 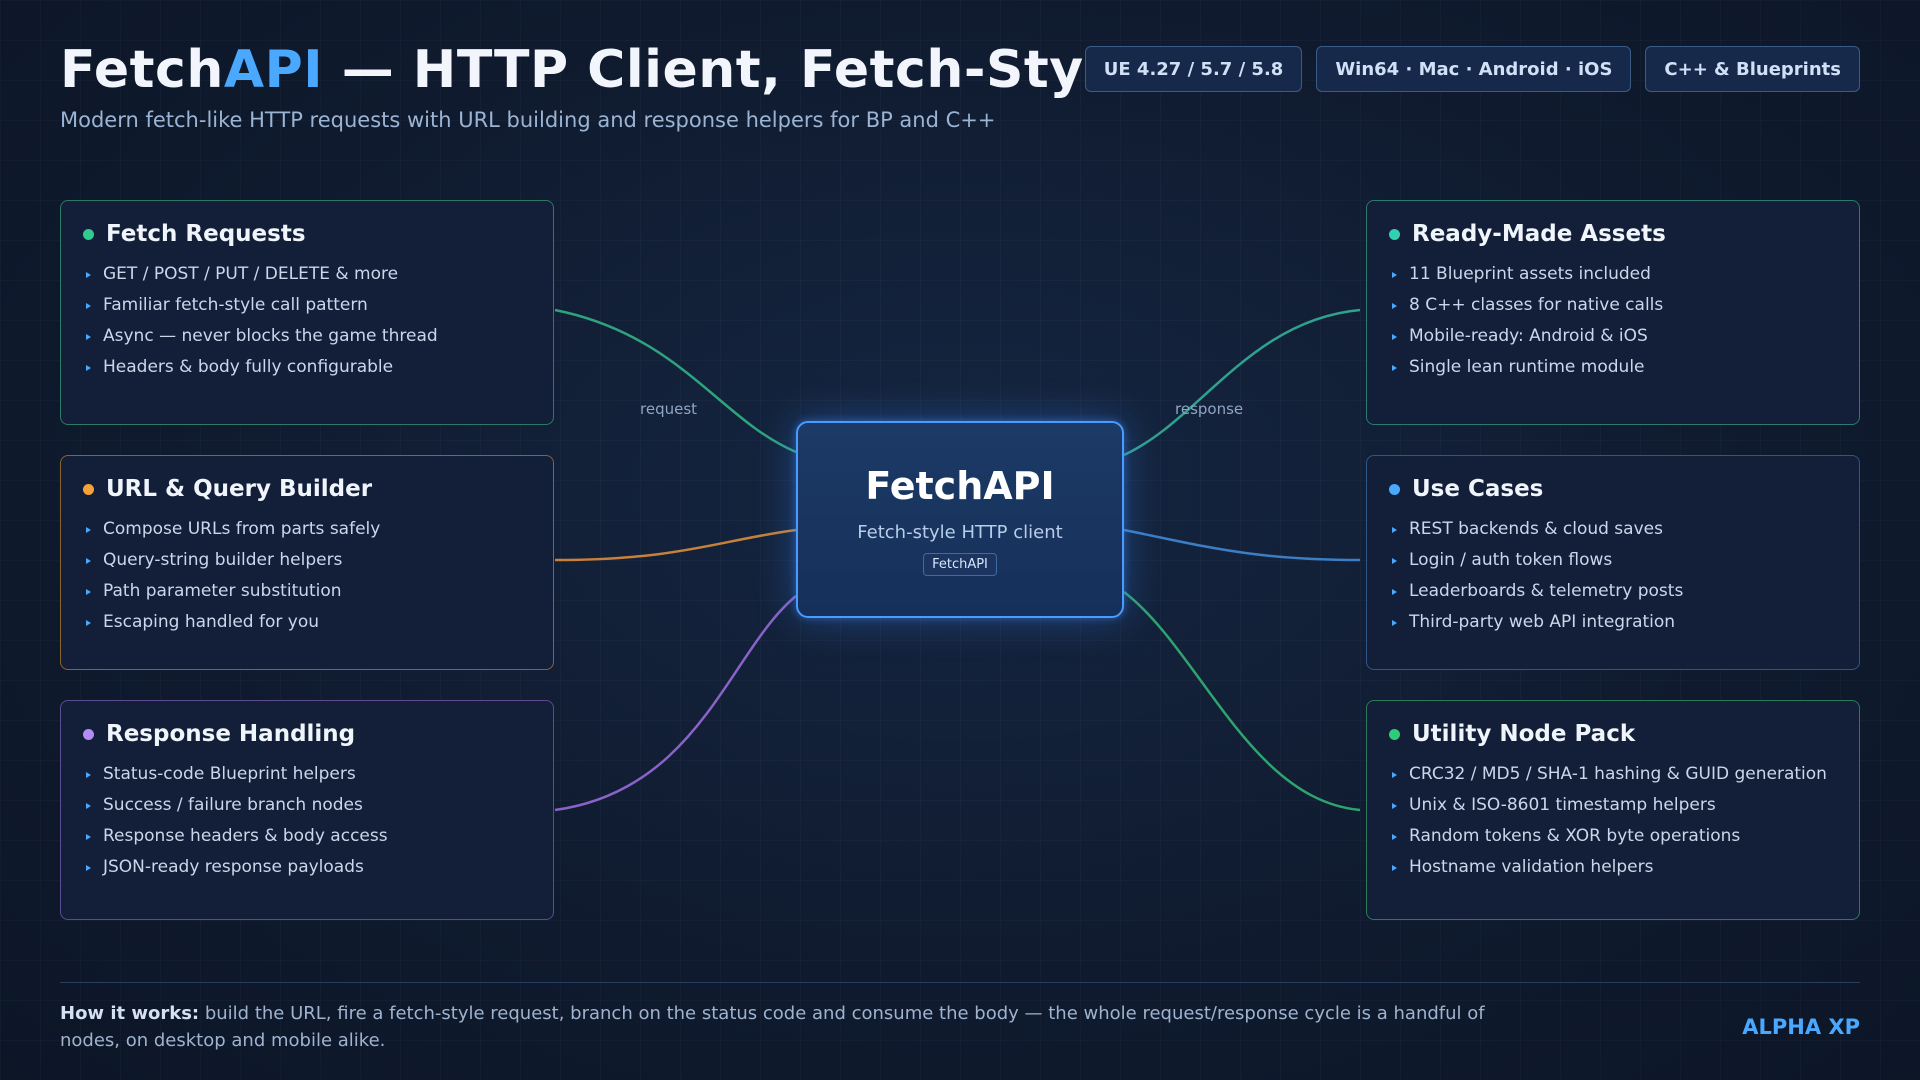 What do you see at coordinates (1209, 409) in the screenshot?
I see `connector-label-response: response` at bounding box center [1209, 409].